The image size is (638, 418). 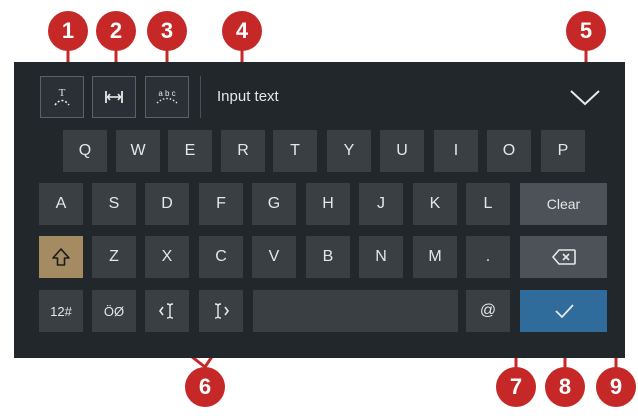 I want to click on key-u: U, so click(x=402, y=151).